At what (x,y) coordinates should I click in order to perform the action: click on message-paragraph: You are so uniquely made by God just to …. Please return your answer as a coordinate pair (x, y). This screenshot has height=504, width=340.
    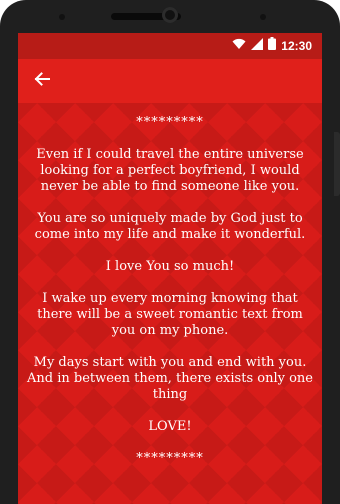
    Looking at the image, I should click on (170, 226).